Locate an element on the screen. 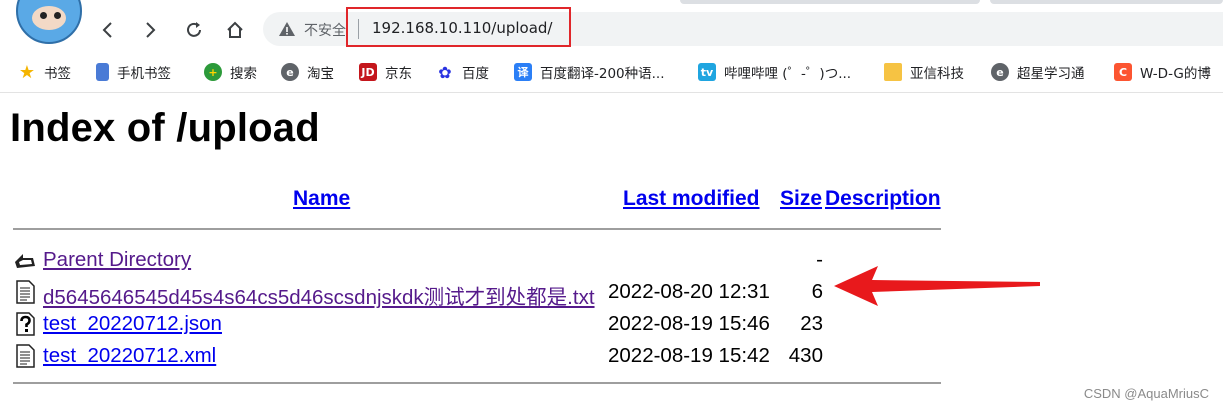 The image size is (1223, 411). avatar-eye-left is located at coordinates (43, 15).